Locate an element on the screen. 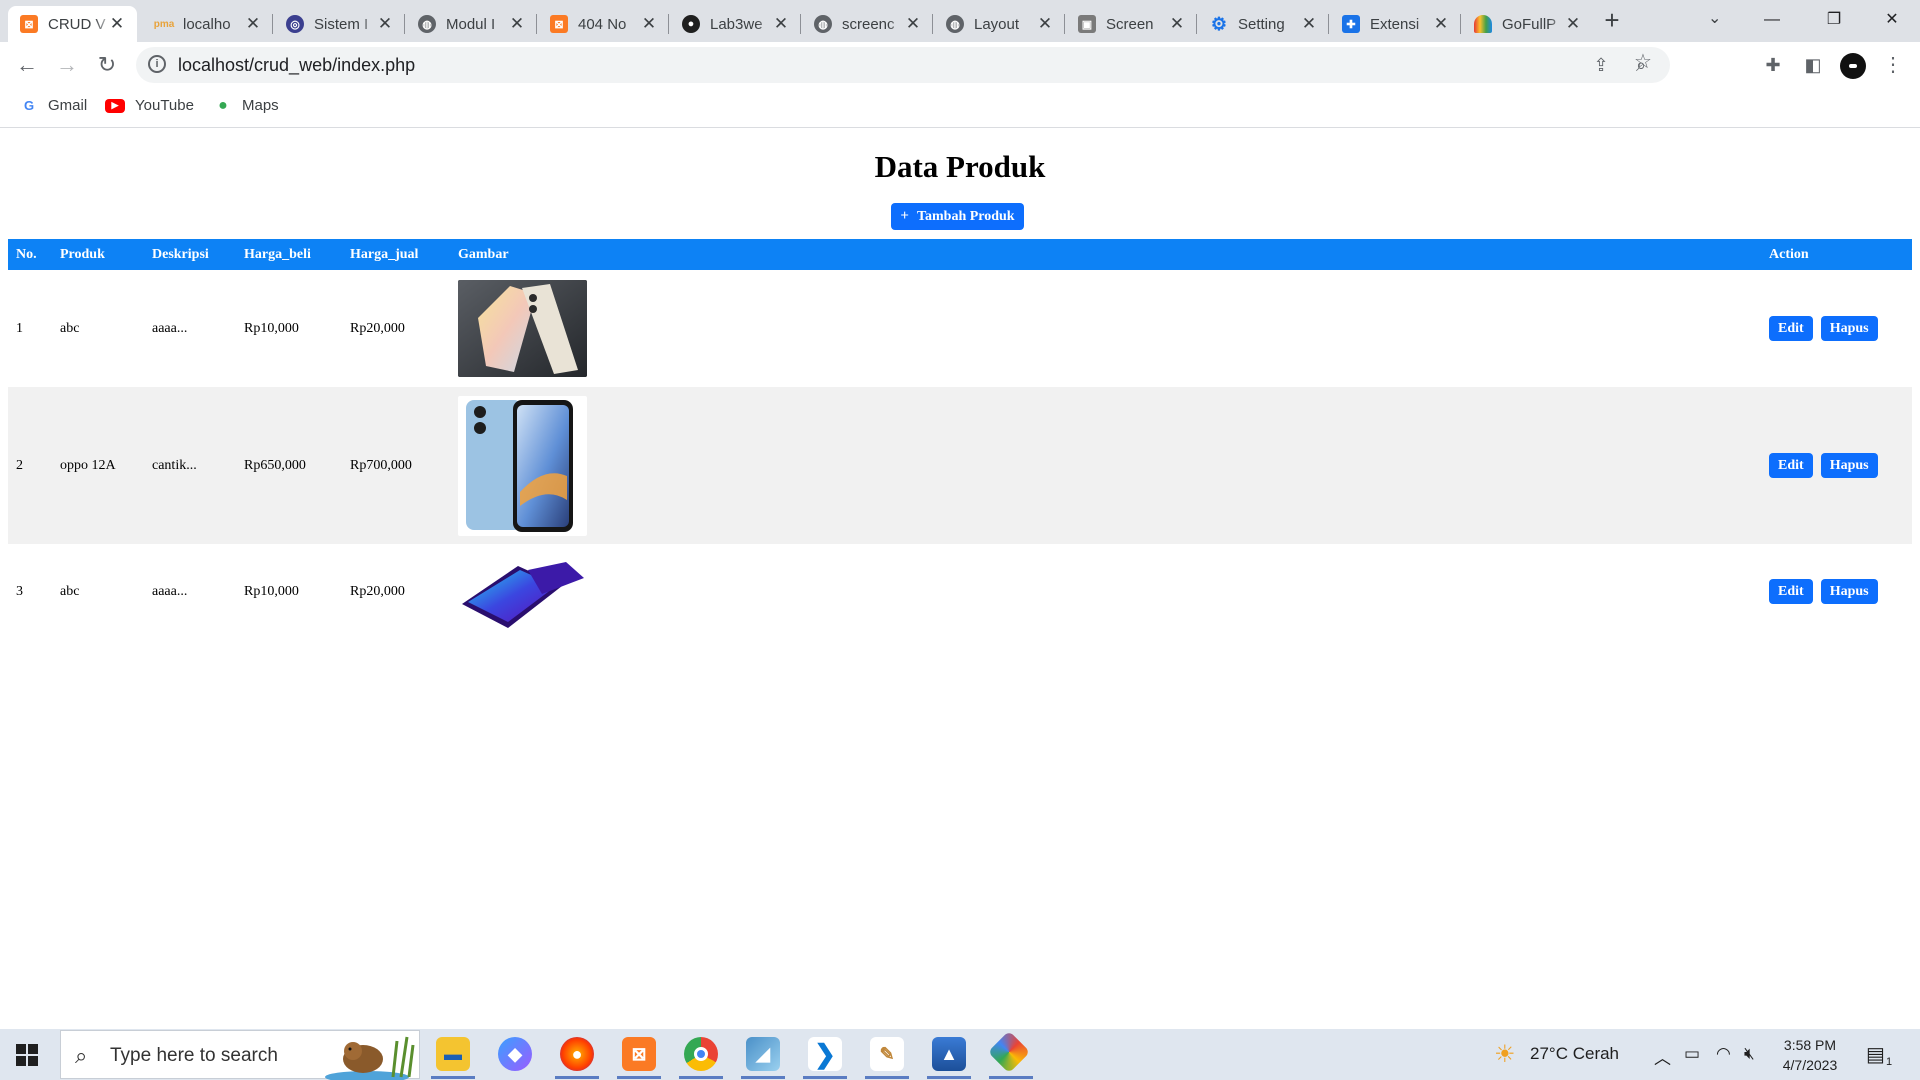 The width and height of the screenshot is (1920, 1080). tab-settings: ⚙ Setting ✕ is located at coordinates (1263, 24).